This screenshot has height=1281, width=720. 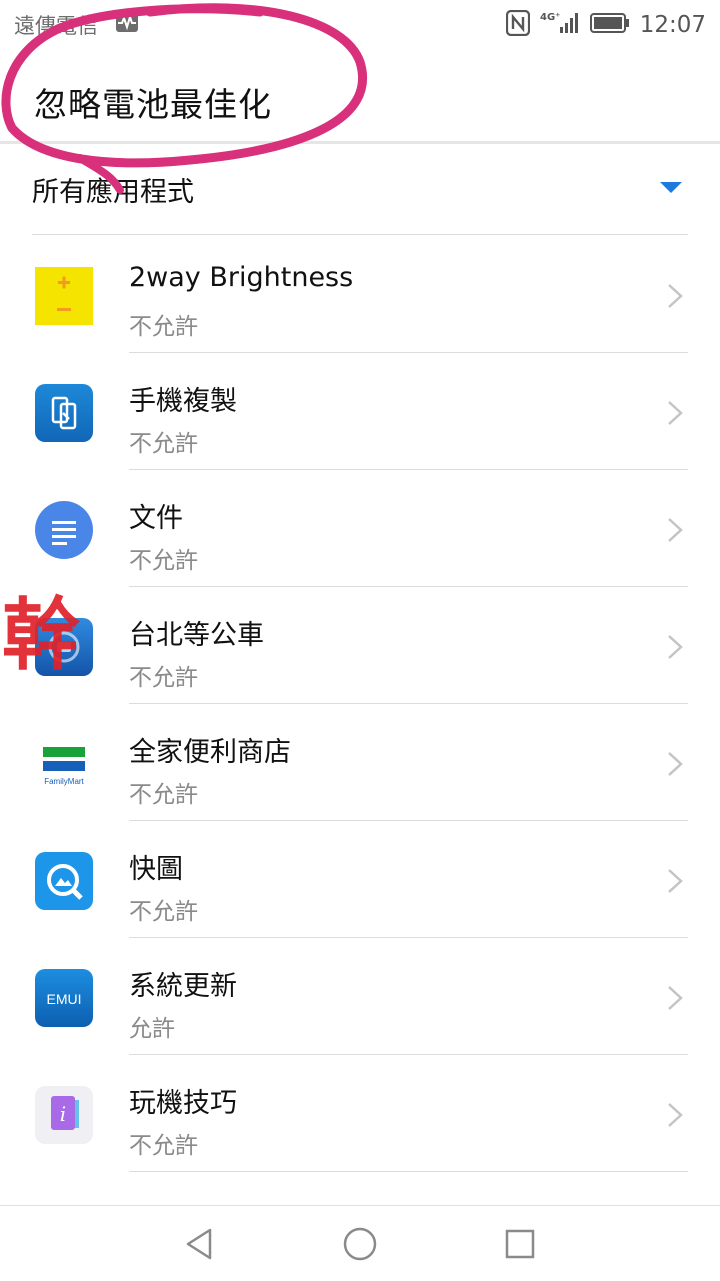 I want to click on app-filter-dropdown: 所有應用程式, so click(x=360, y=197).